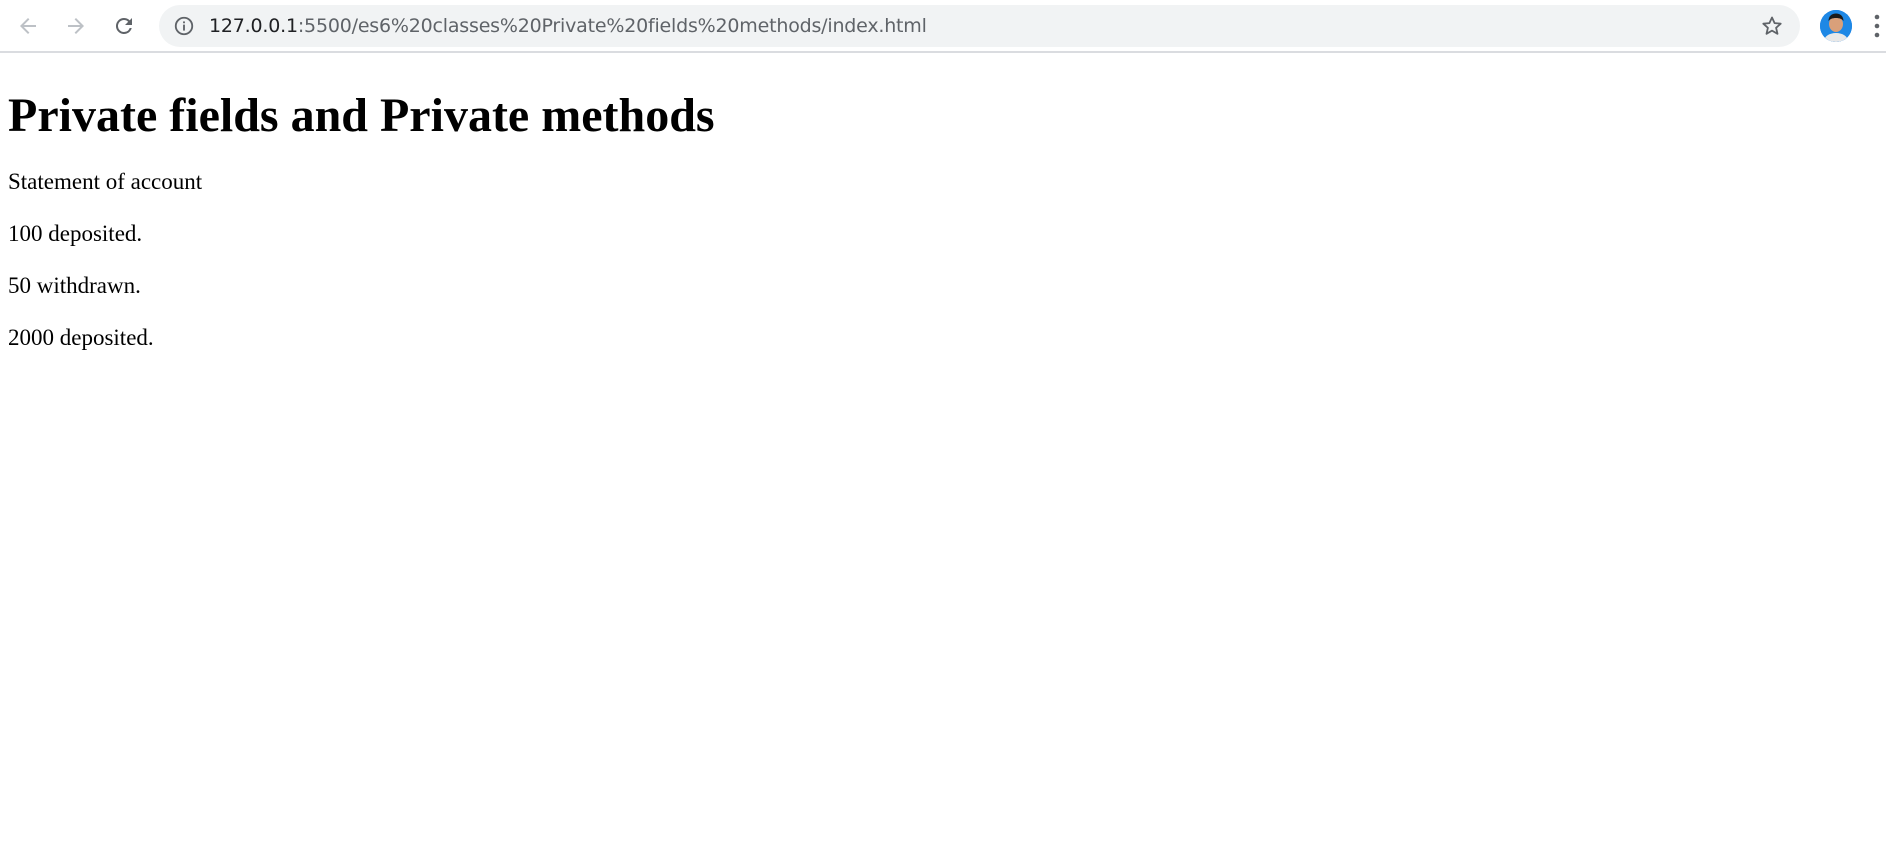  Describe the element at coordinates (253, 26) in the screenshot. I see `url-host: 127.0.0.1` at that location.